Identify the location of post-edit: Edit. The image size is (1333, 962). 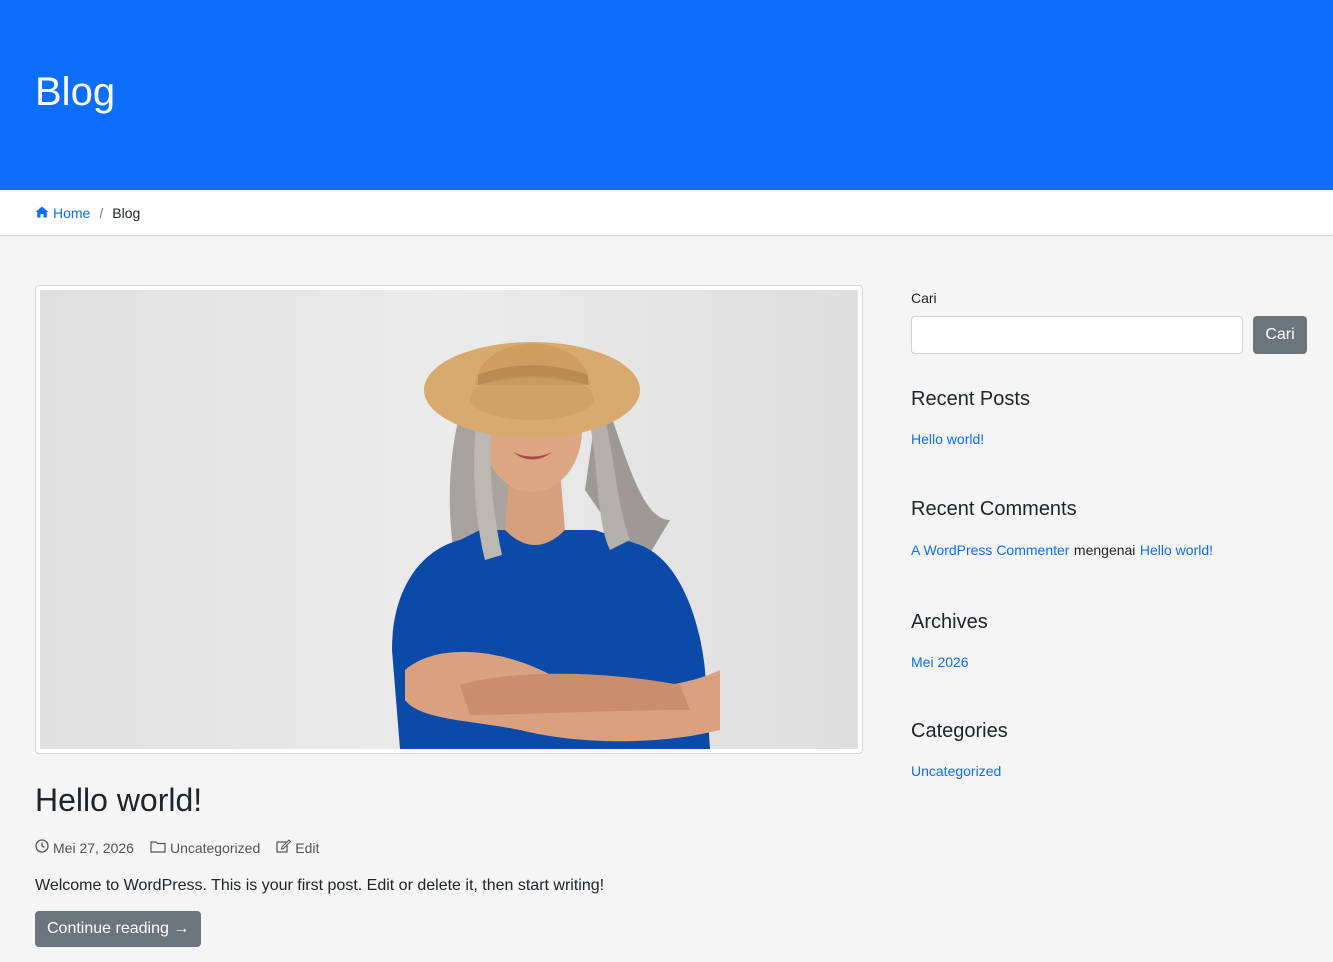
(297, 847).